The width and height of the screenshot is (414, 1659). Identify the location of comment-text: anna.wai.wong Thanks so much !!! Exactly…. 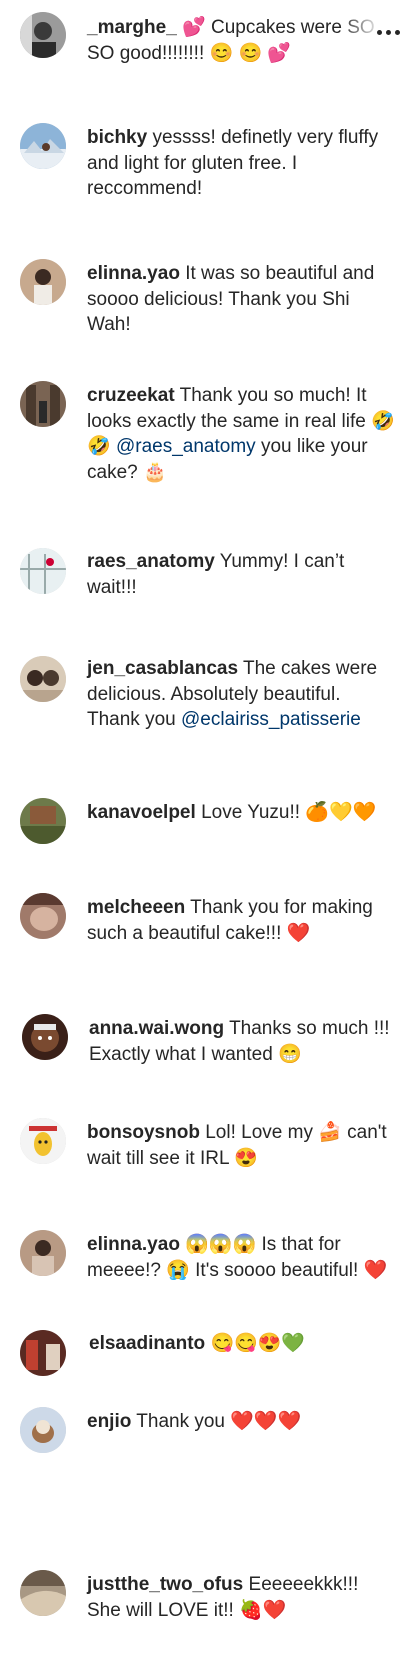
(244, 1041).